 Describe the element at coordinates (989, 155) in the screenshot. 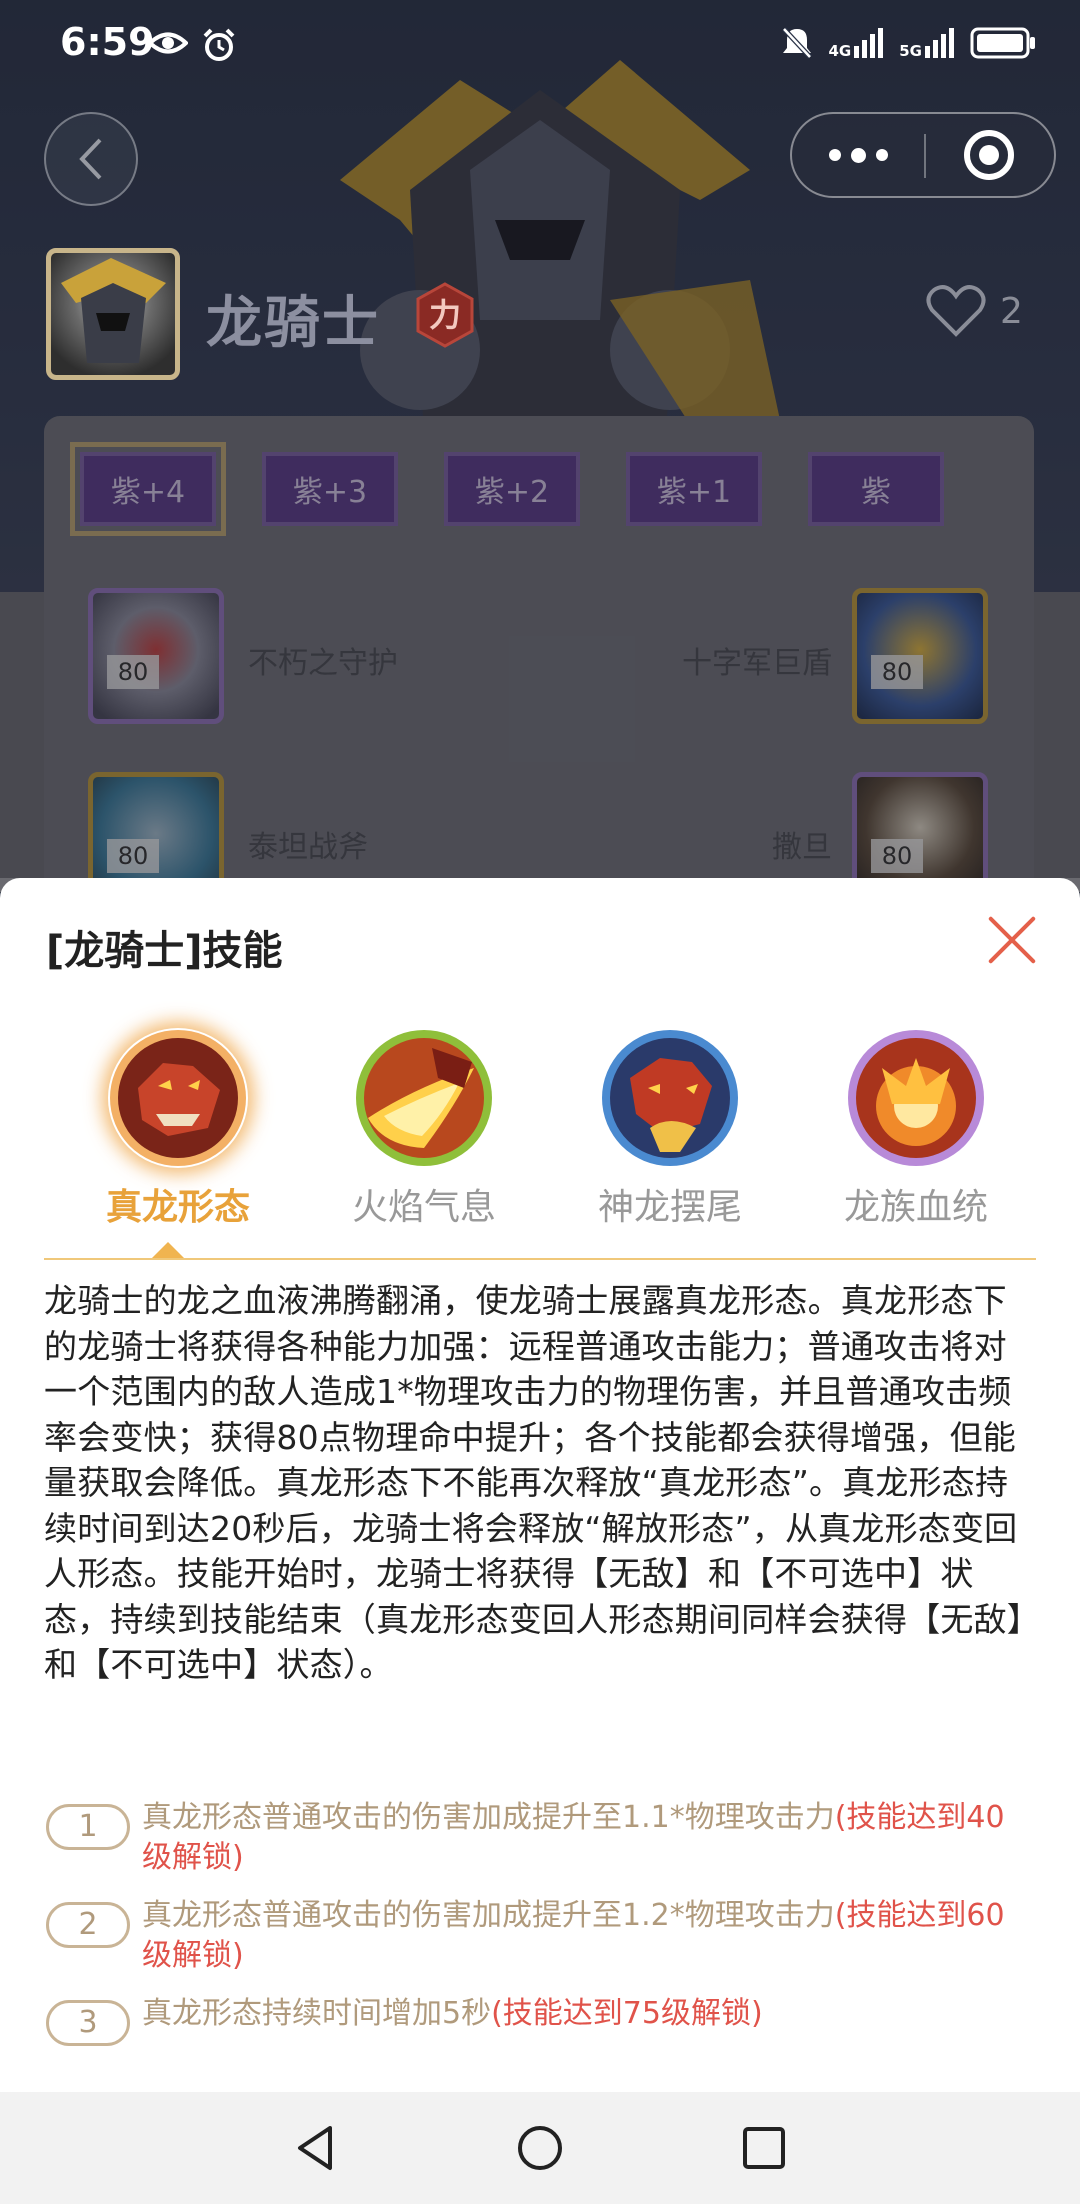

I see `close-miniprogram-icon` at that location.